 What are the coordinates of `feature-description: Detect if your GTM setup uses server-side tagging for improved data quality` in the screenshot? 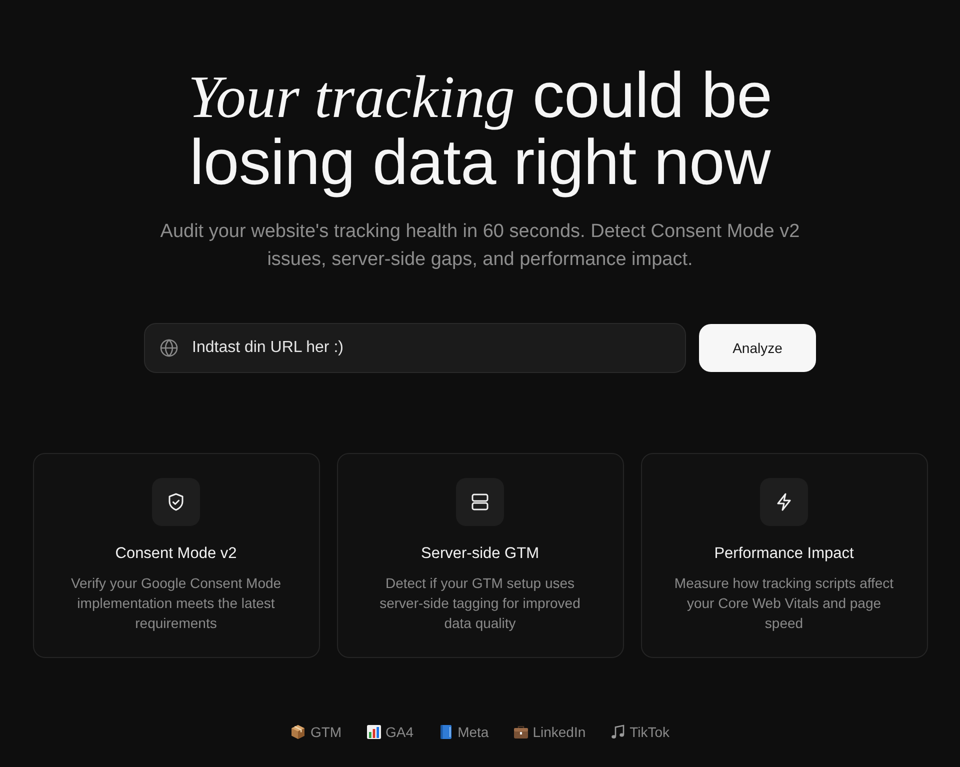 It's located at (480, 603).